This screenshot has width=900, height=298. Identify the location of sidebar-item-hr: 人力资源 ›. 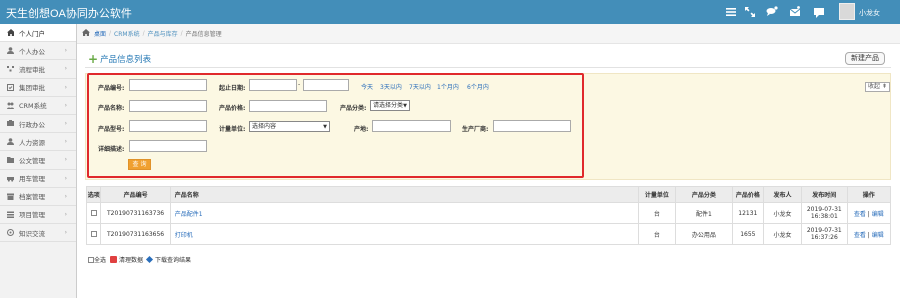
(38, 142).